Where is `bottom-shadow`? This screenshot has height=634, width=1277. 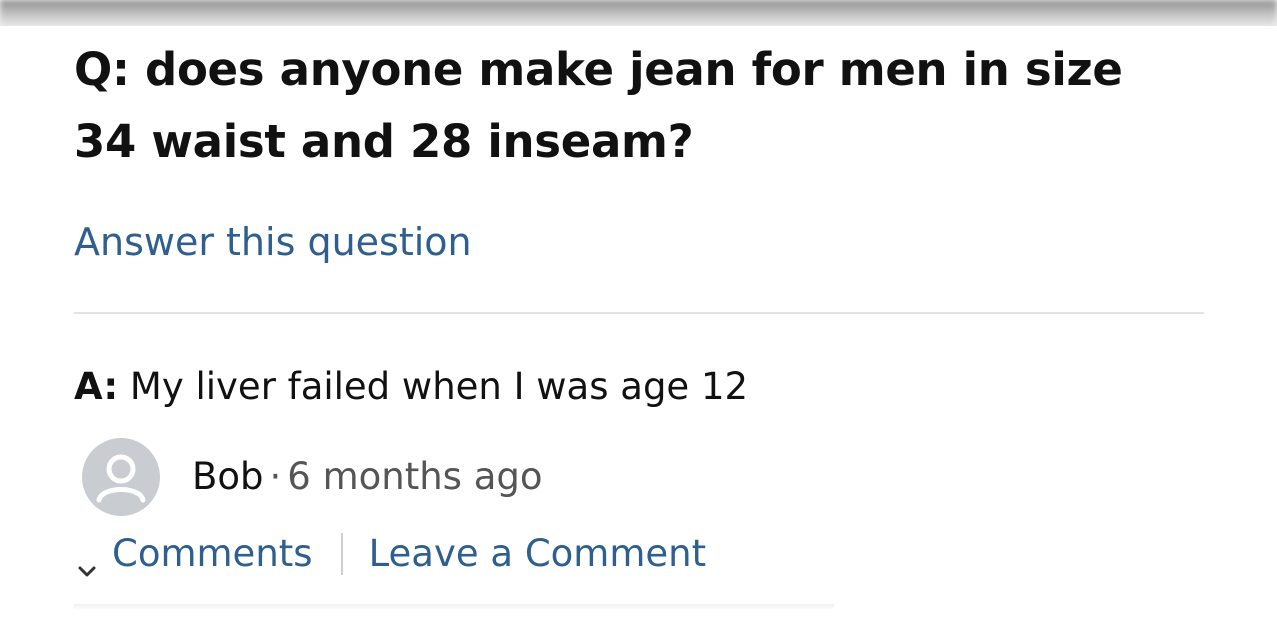 bottom-shadow is located at coordinates (454, 607).